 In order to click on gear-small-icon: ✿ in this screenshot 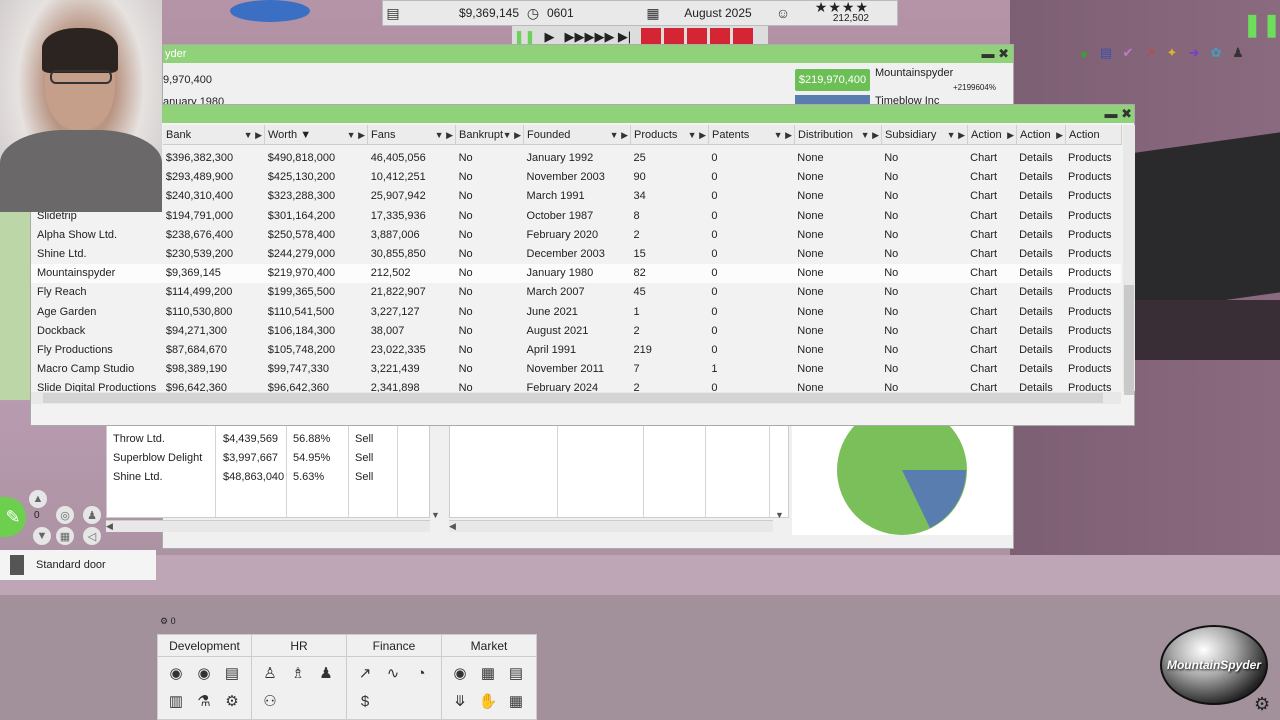, I will do `click(1216, 53)`.